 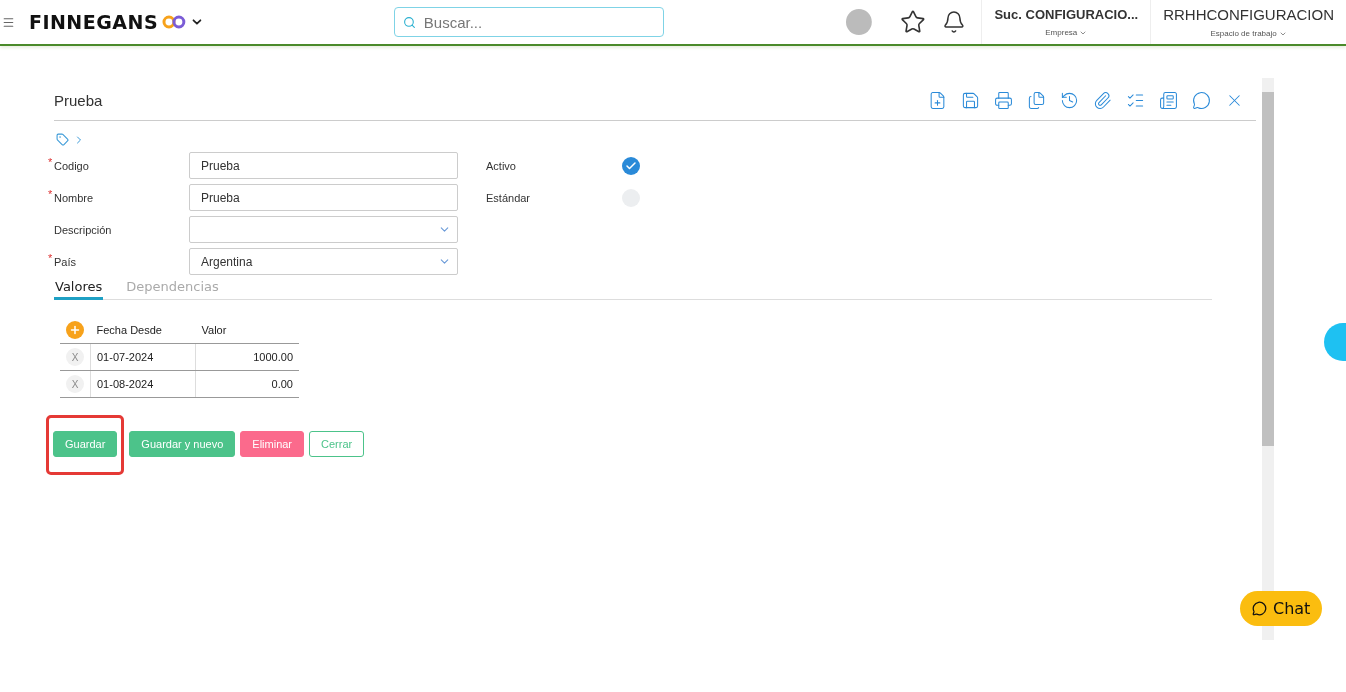 What do you see at coordinates (1061, 32) in the screenshot?
I see `company-label: Empresa` at bounding box center [1061, 32].